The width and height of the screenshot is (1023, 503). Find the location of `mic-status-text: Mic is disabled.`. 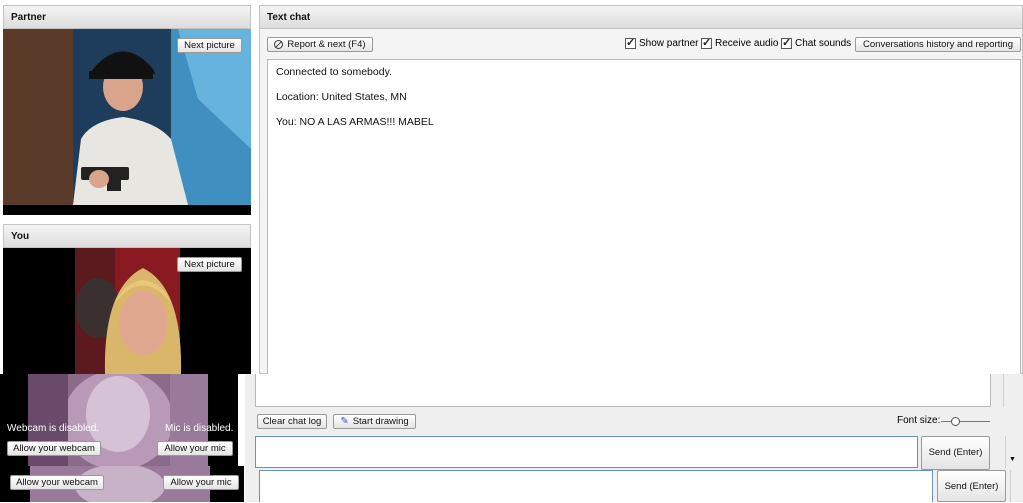

mic-status-text: Mic is disabled. is located at coordinates (199, 428).